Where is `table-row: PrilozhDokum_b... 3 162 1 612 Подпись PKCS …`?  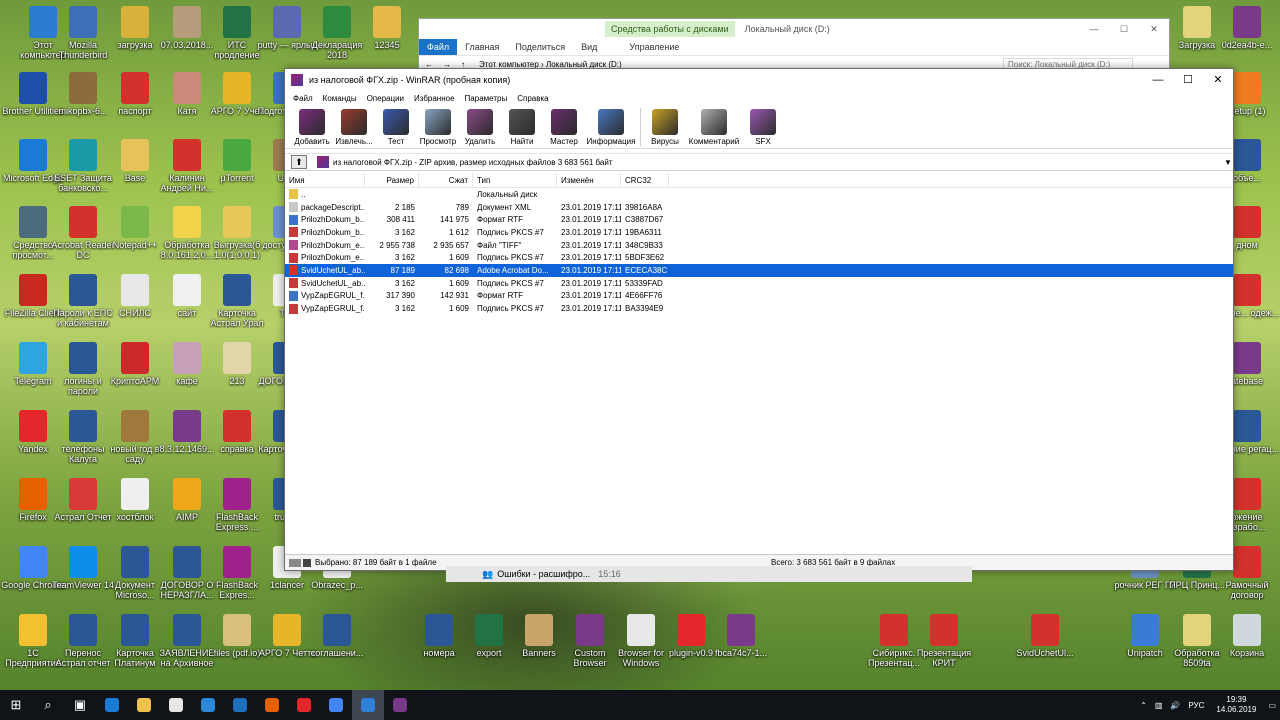 table-row: PrilozhDokum_b... 3 162 1 612 Подпись PKCS … is located at coordinates (759, 232).